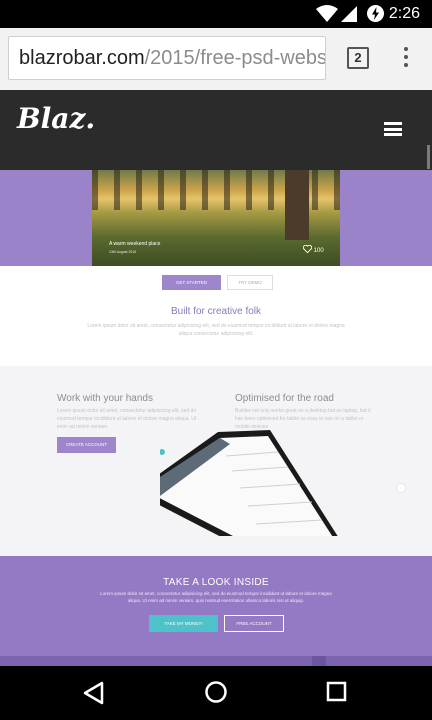  Describe the element at coordinates (401, 488) in the screenshot. I see `carousel-dot` at that location.